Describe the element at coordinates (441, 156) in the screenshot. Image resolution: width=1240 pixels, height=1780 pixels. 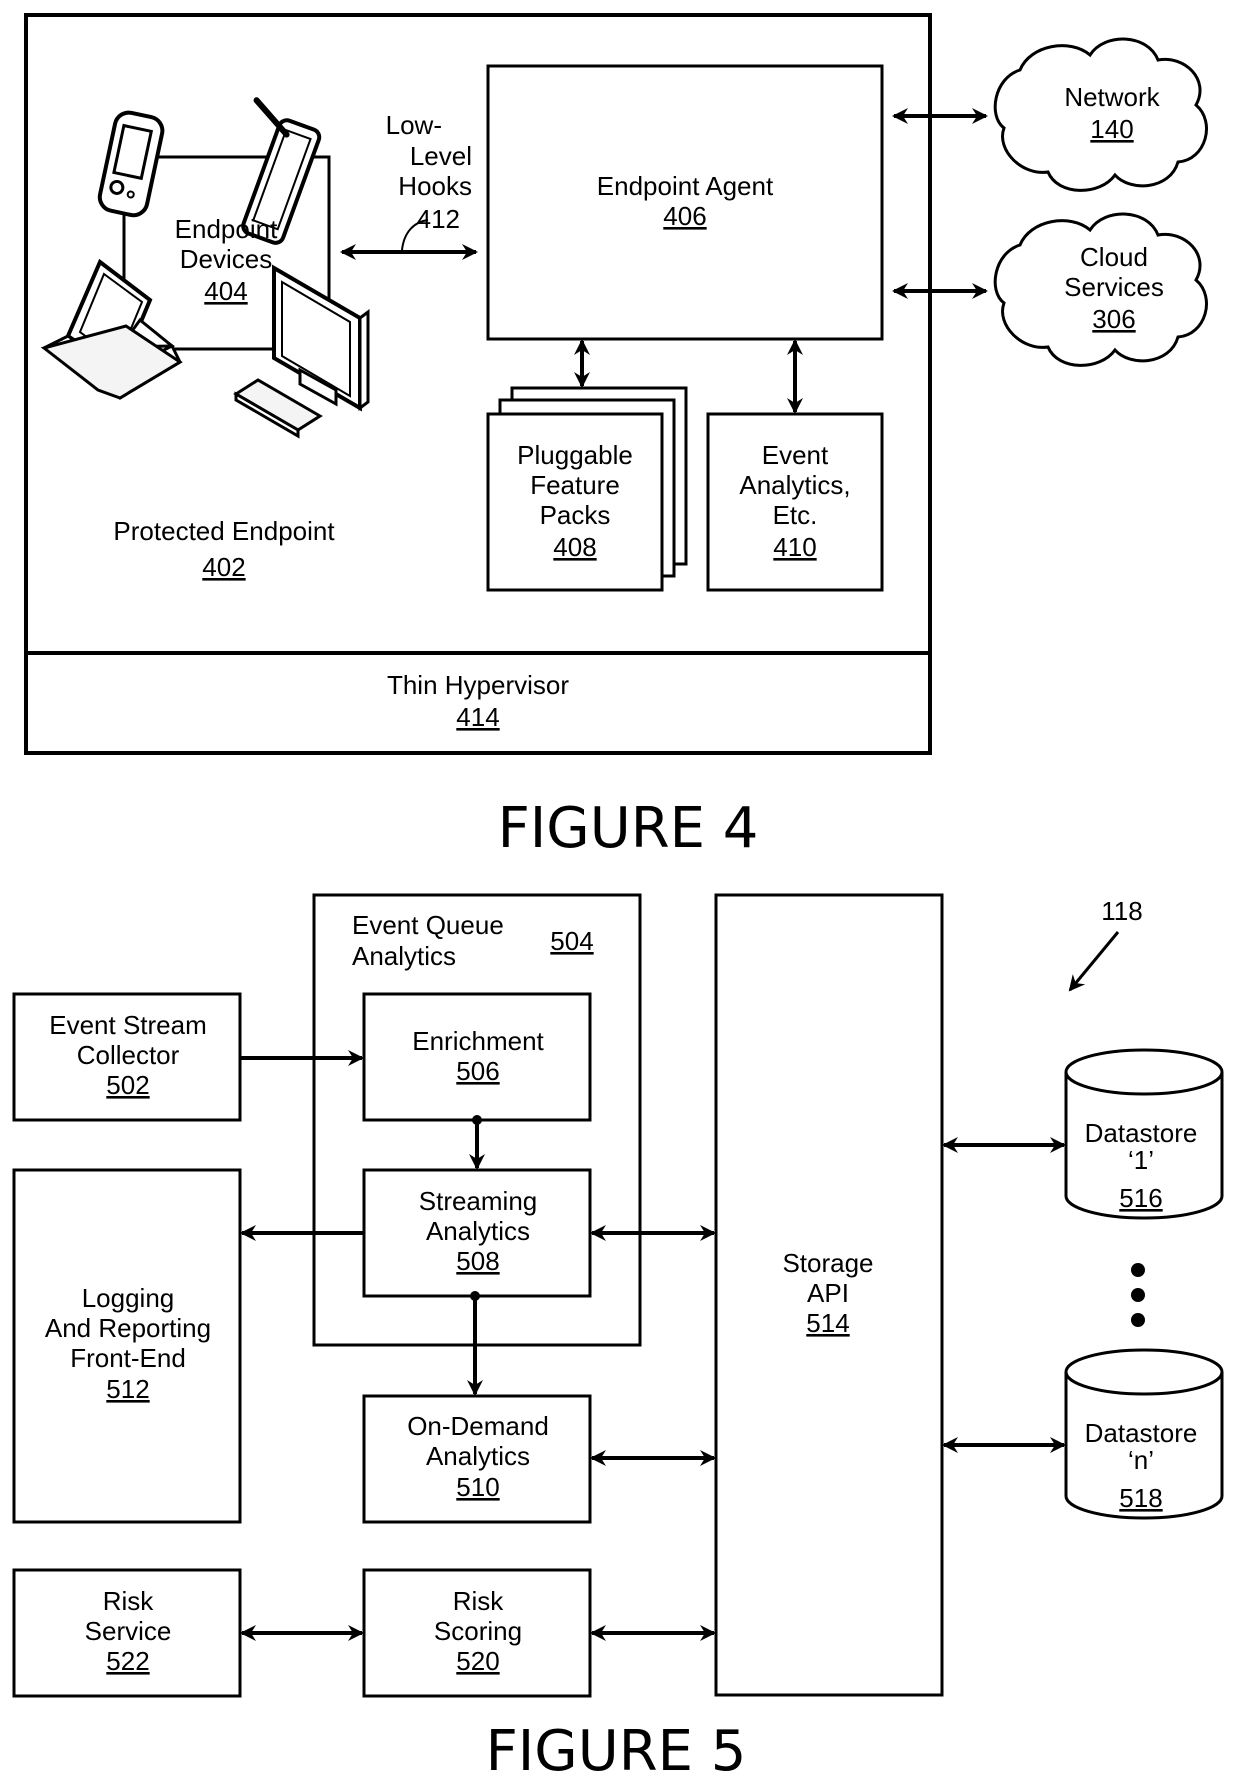
I see `low-level-hooks-label-2: Level` at that location.